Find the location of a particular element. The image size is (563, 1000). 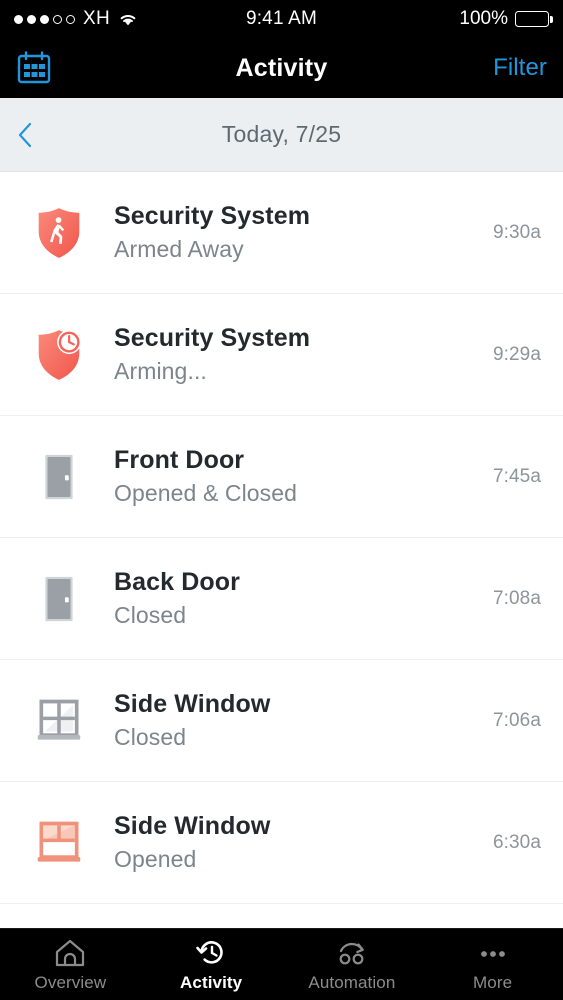

table-row: Side Window Opened 6:30a is located at coordinates (281, 843).